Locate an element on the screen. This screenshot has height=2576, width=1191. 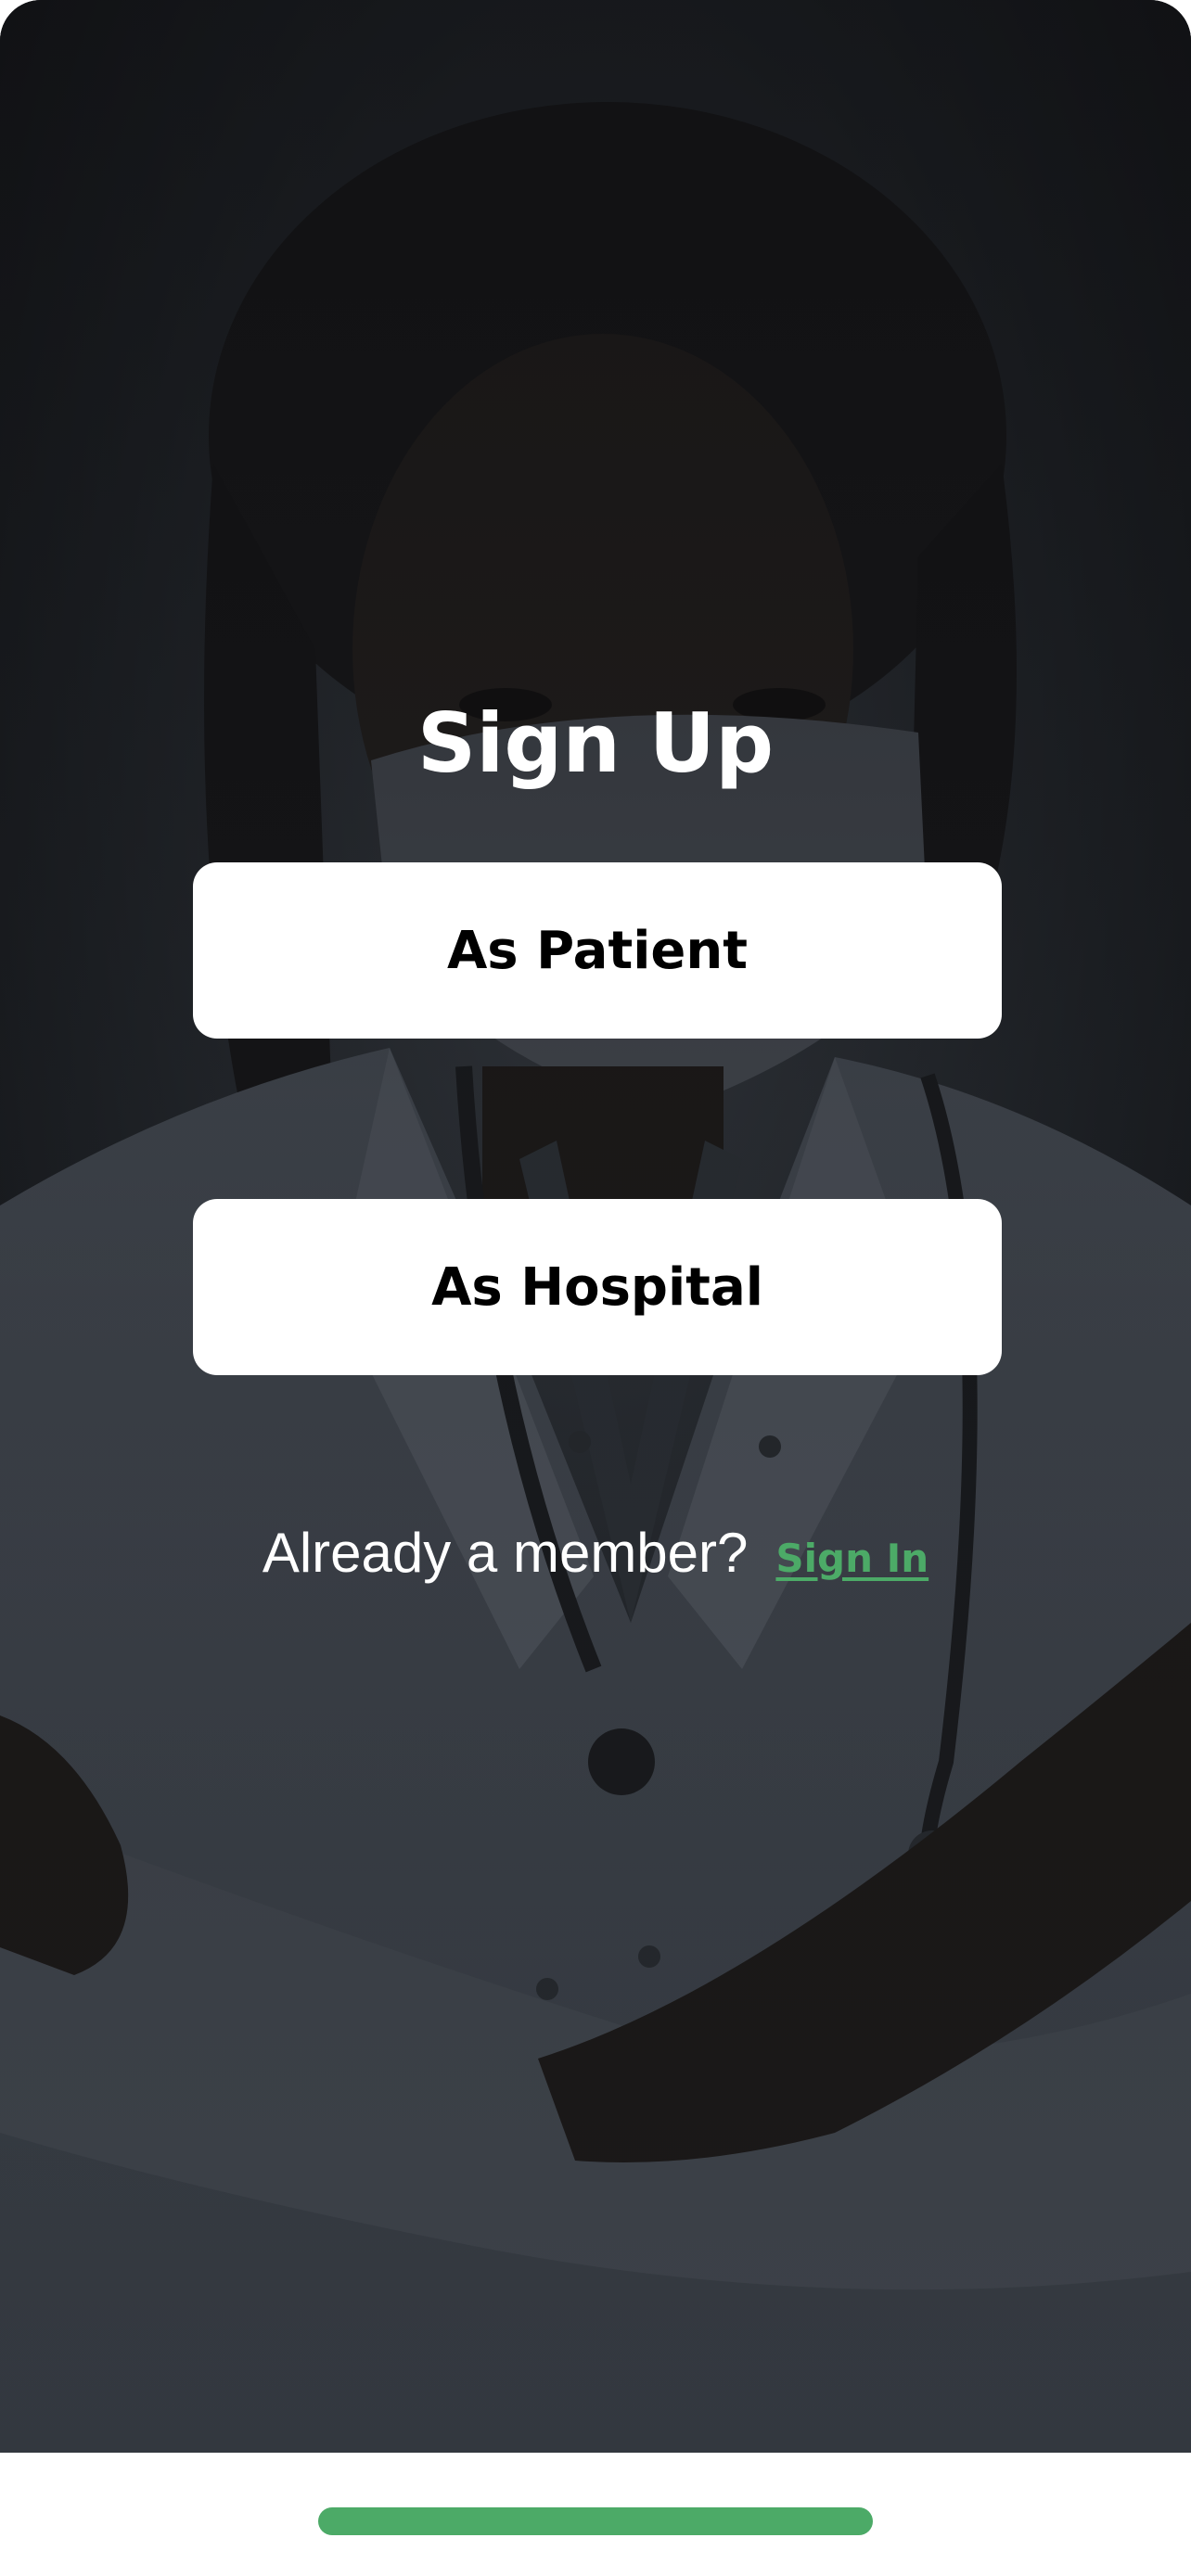
sign-up-as-patient-label: As Patient is located at coordinates (597, 950).